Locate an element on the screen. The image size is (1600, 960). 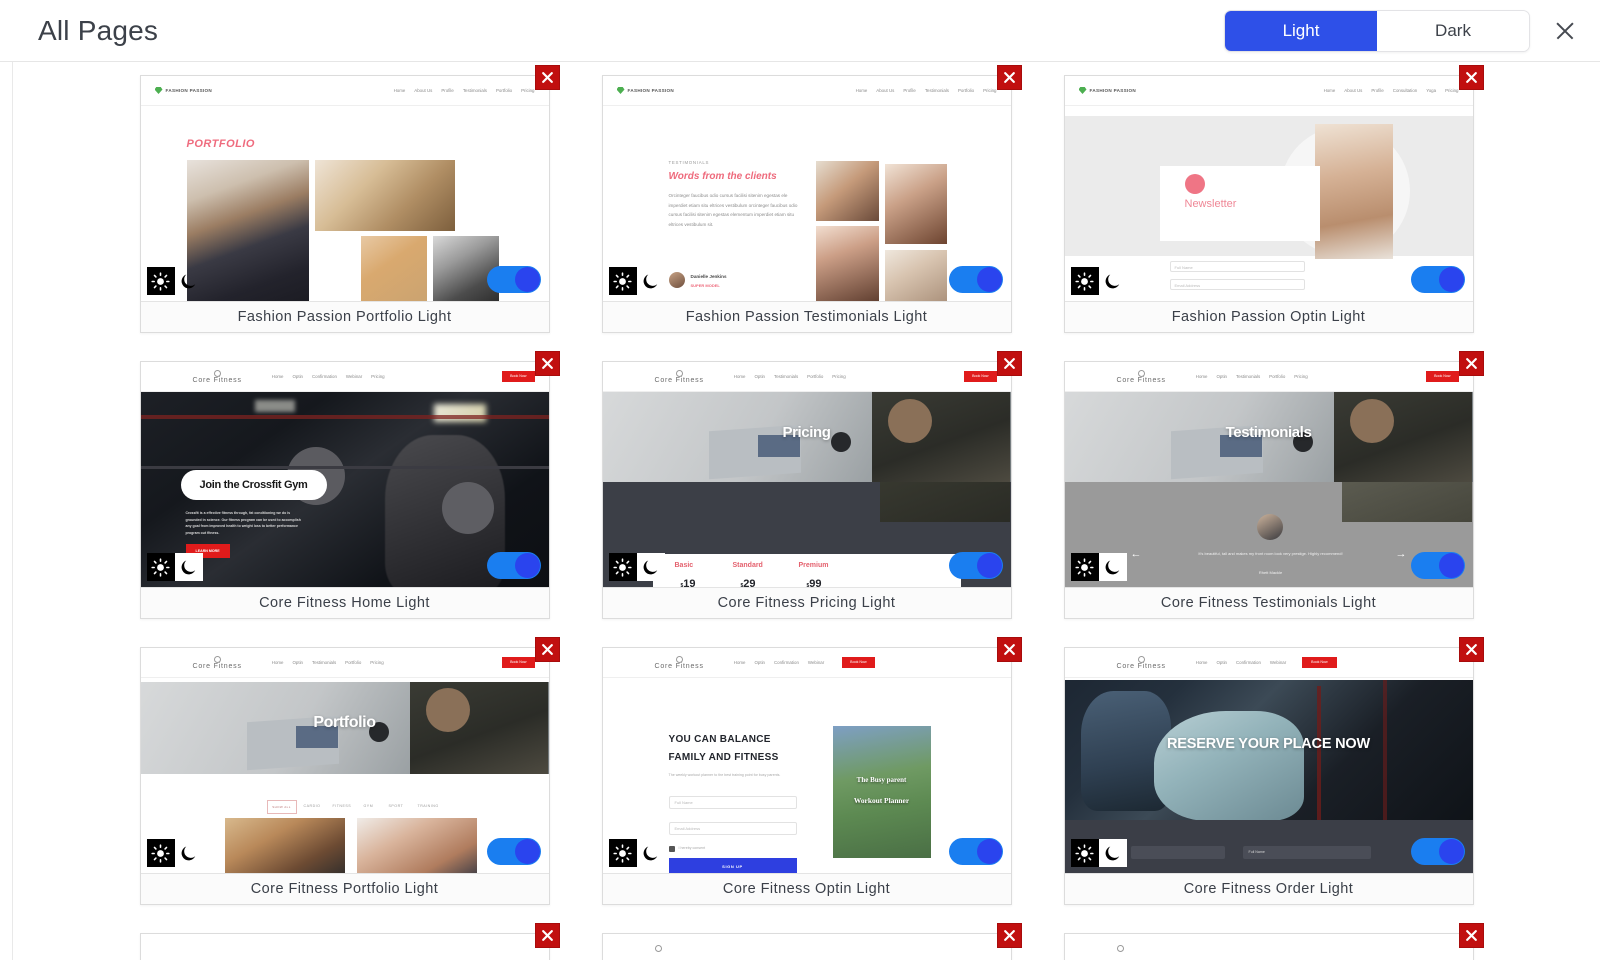
nav-link: Webinar is located at coordinates (1278, 662).